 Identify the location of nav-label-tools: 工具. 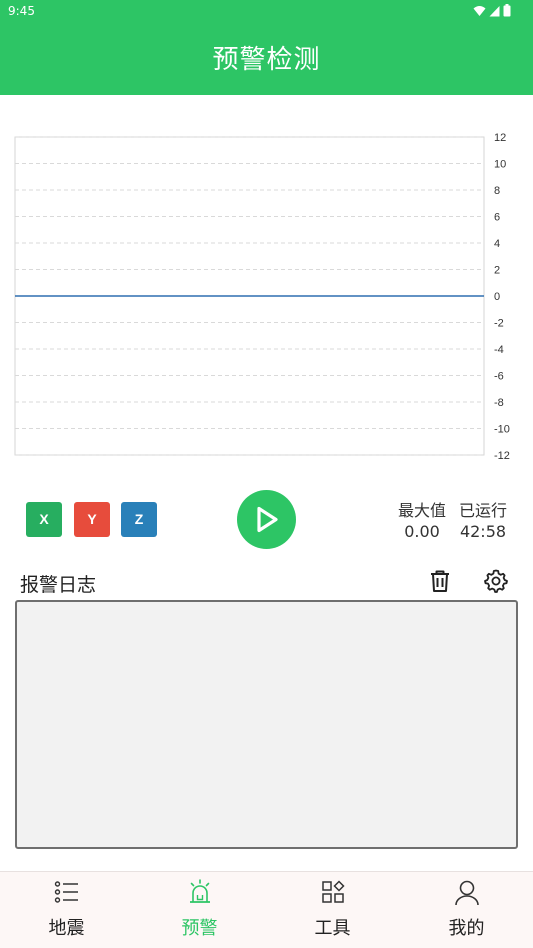
(332, 928).